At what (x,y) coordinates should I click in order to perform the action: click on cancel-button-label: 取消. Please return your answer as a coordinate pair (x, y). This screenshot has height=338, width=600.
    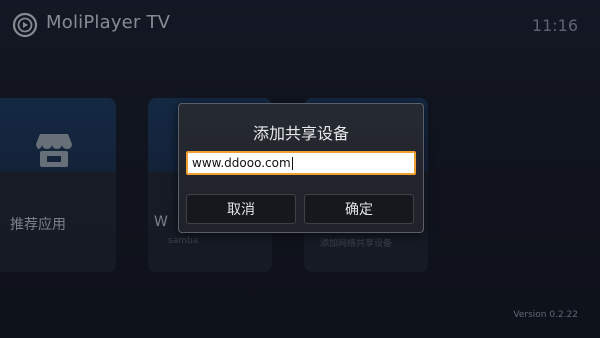
    Looking at the image, I should click on (241, 210).